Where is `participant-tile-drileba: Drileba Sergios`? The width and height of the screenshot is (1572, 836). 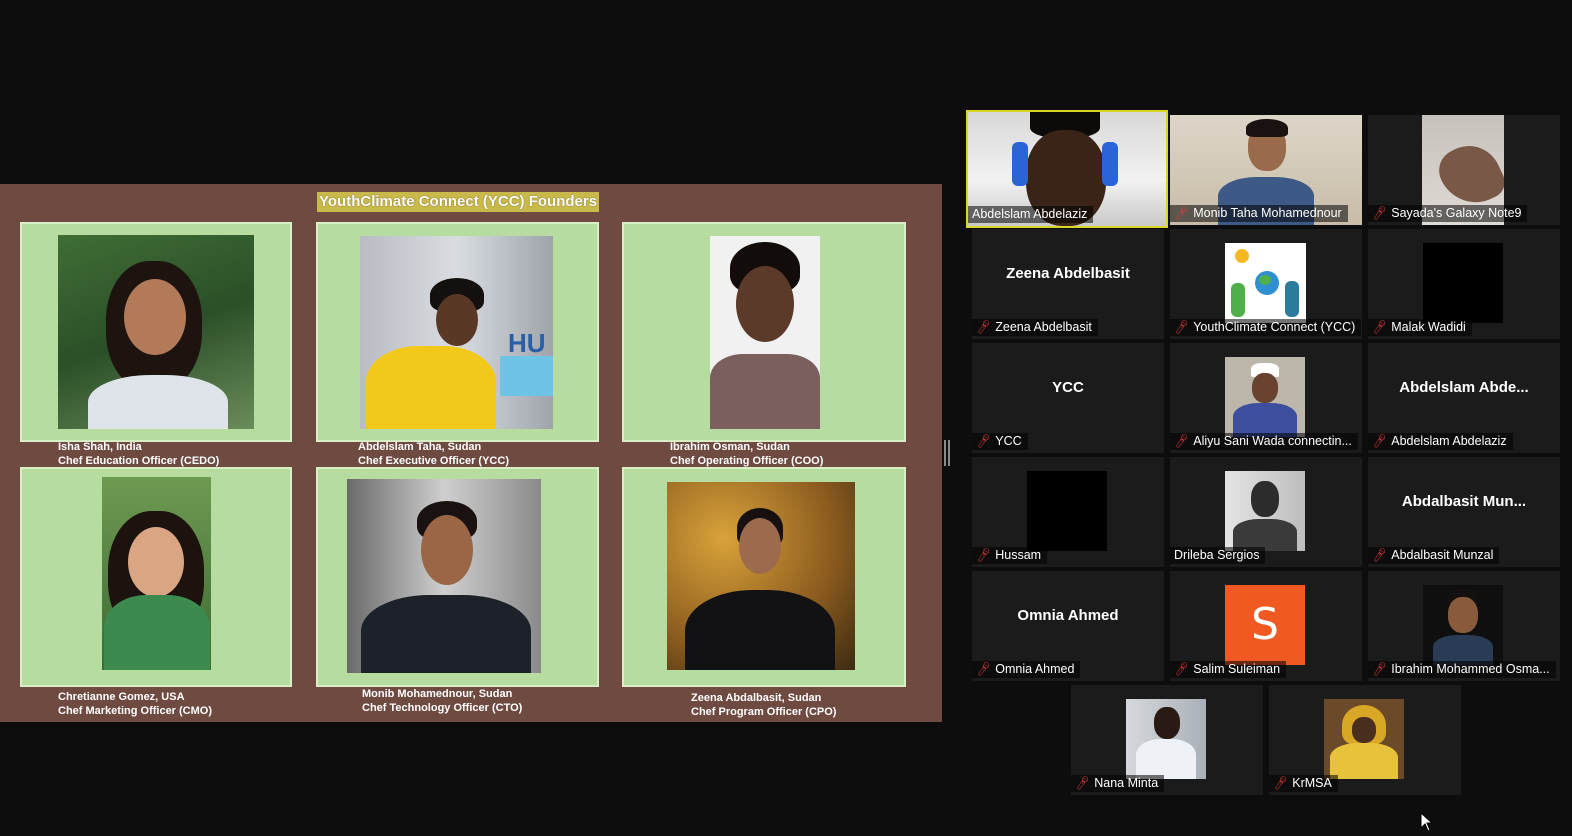 participant-tile-drileba: Drileba Sergios is located at coordinates (1266, 512).